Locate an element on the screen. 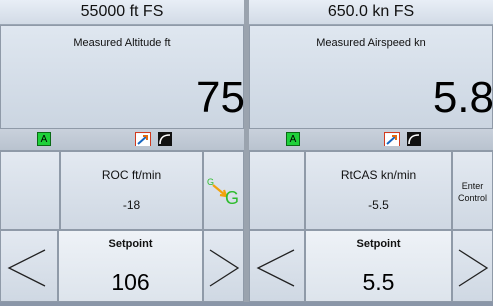 The height and width of the screenshot is (306, 493). rate-of-cas-cell: RtCAS kn/min -5.5 is located at coordinates (378, 190).